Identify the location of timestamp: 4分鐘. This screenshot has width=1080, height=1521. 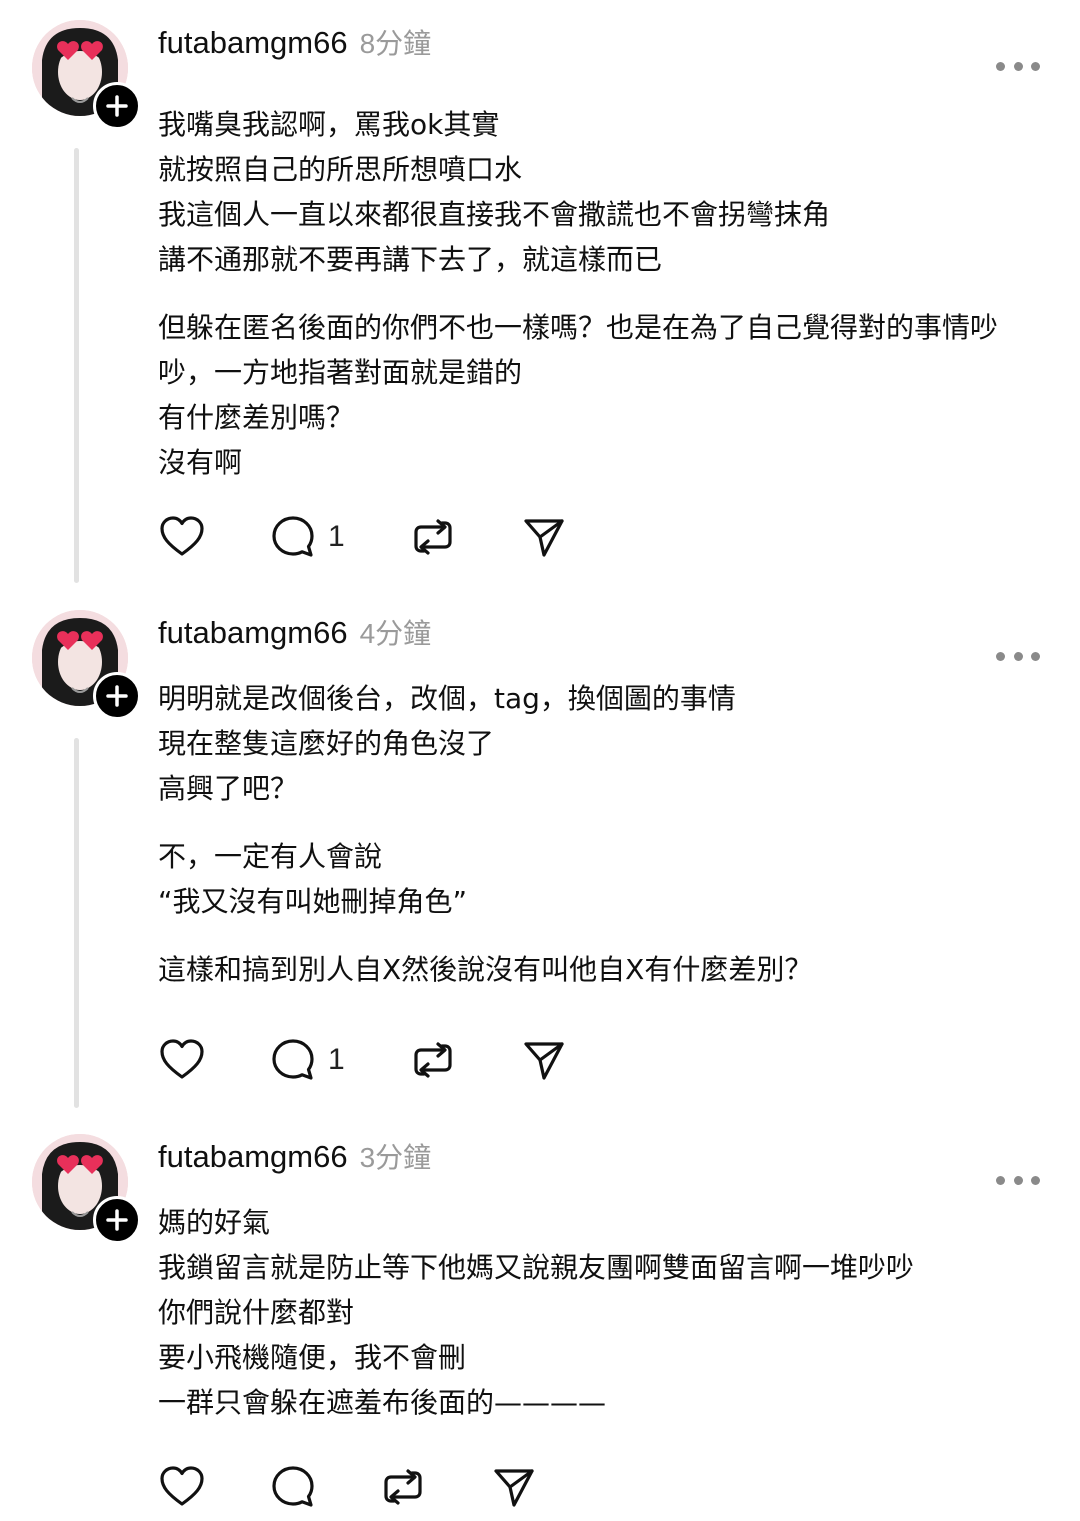
(395, 633).